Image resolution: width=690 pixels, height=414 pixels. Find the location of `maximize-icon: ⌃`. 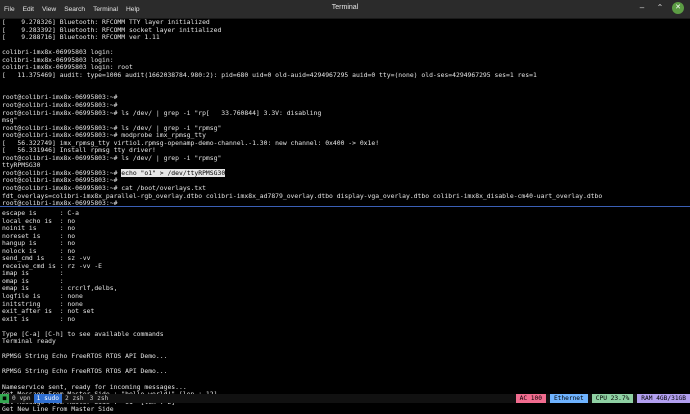

maximize-icon: ⌃ is located at coordinates (660, 7).